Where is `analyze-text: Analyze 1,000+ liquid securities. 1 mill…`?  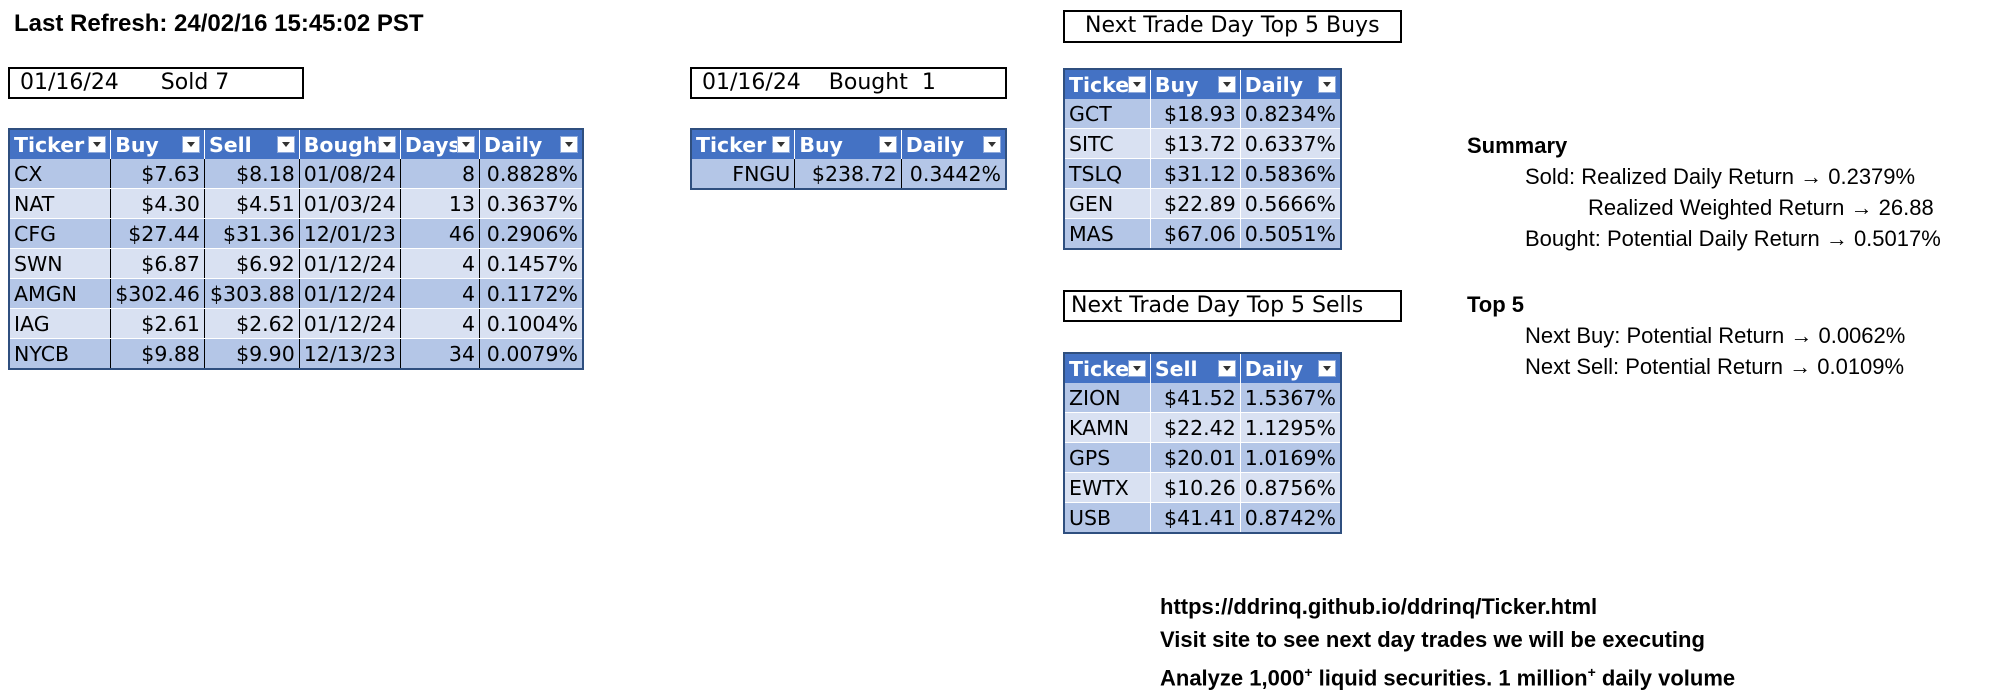 analyze-text: Analyze 1,000+ liquid securities. 1 mill… is located at coordinates (1448, 677).